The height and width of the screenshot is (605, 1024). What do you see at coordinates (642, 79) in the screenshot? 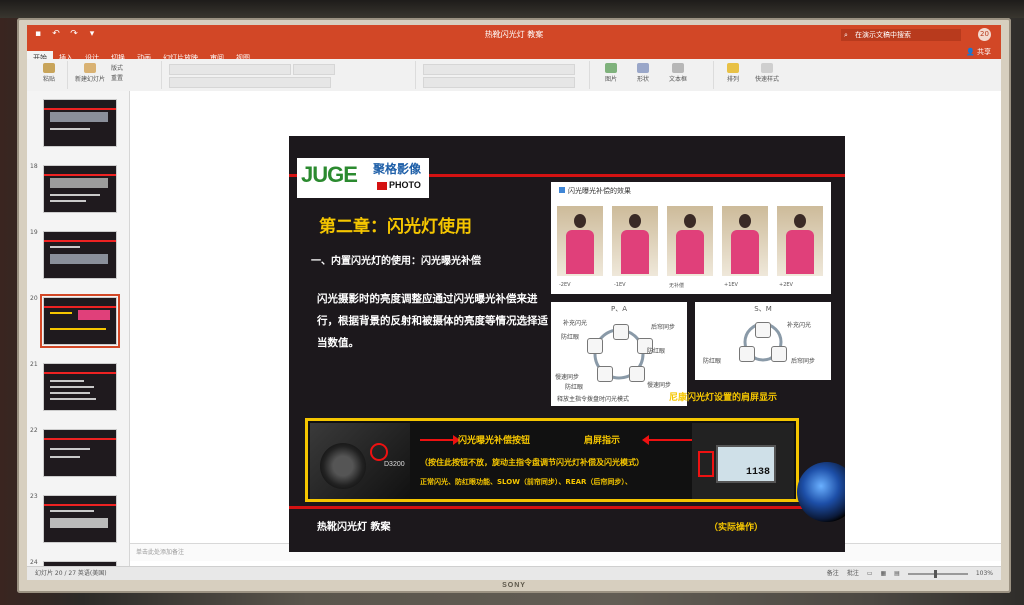
I see `shape-label: 形状` at bounding box center [642, 79].